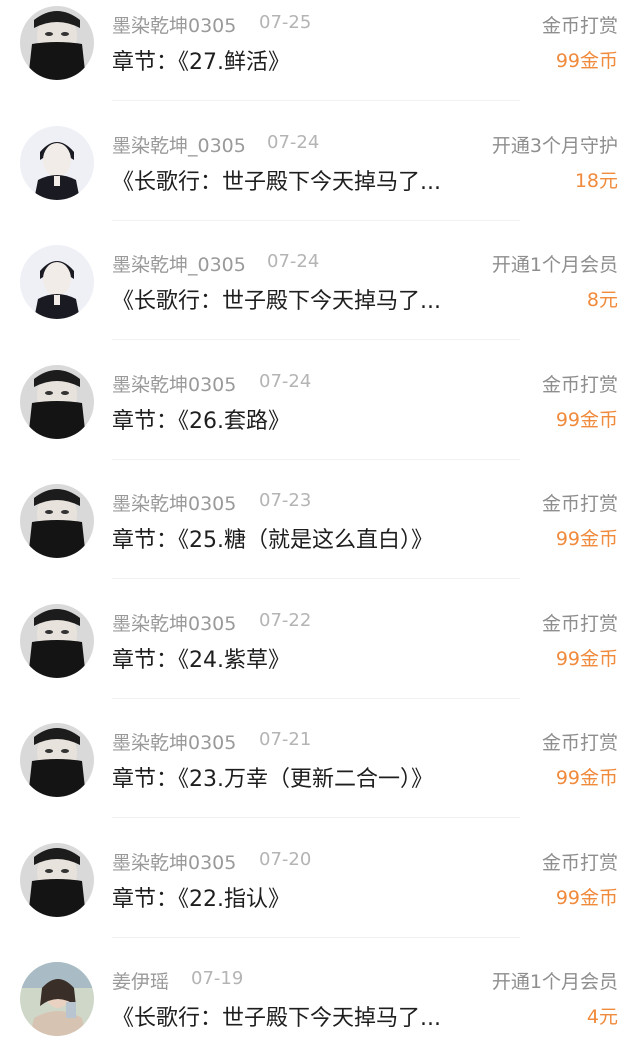 This screenshot has width=640, height=1052. Describe the element at coordinates (285, 620) in the screenshot. I see `date: 07-22` at that location.